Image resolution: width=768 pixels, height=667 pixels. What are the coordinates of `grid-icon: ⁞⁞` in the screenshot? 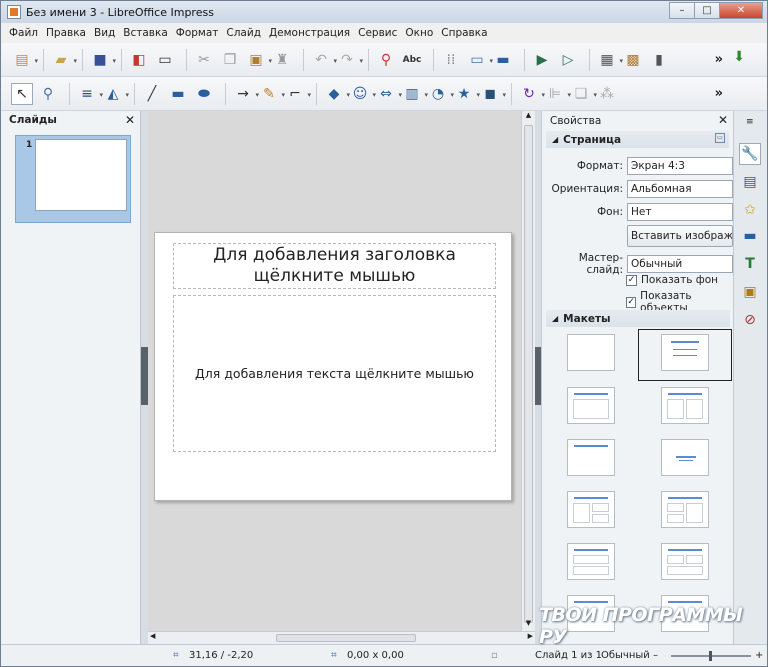 It's located at (451, 60).